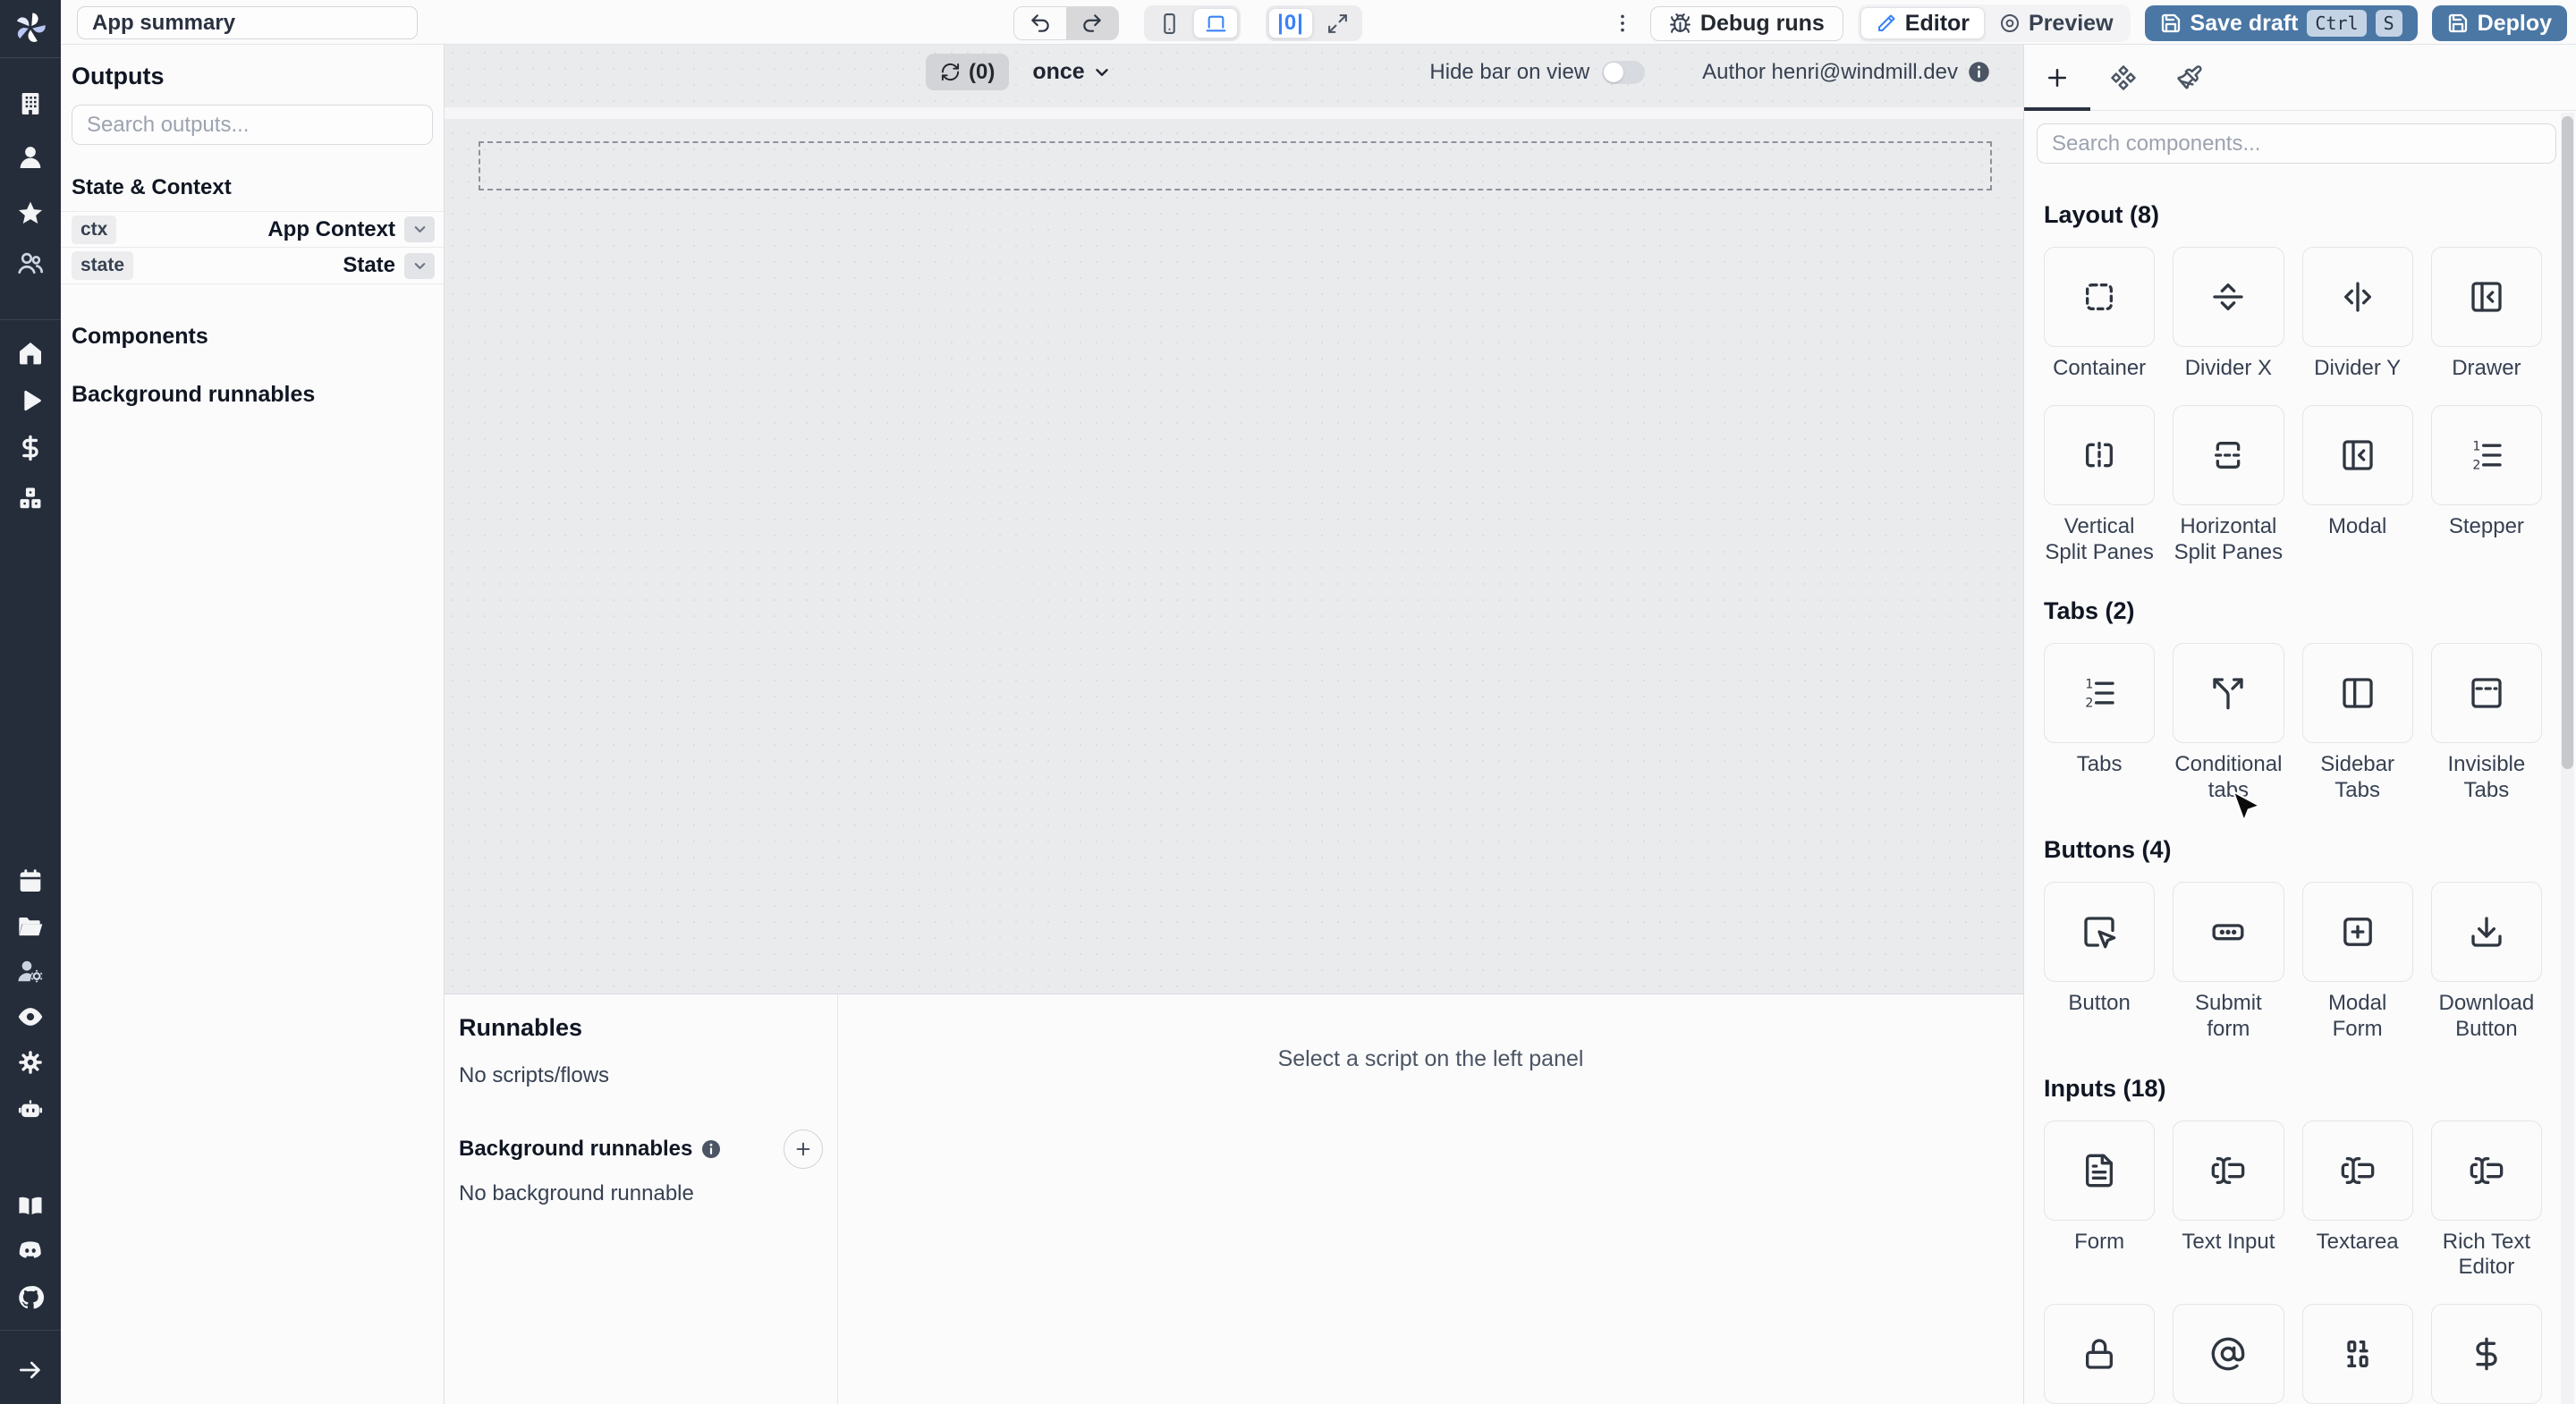 This screenshot has width=2576, height=1404. I want to click on component-card-invisible-tabs: Invisible Tabs, so click(2486, 724).